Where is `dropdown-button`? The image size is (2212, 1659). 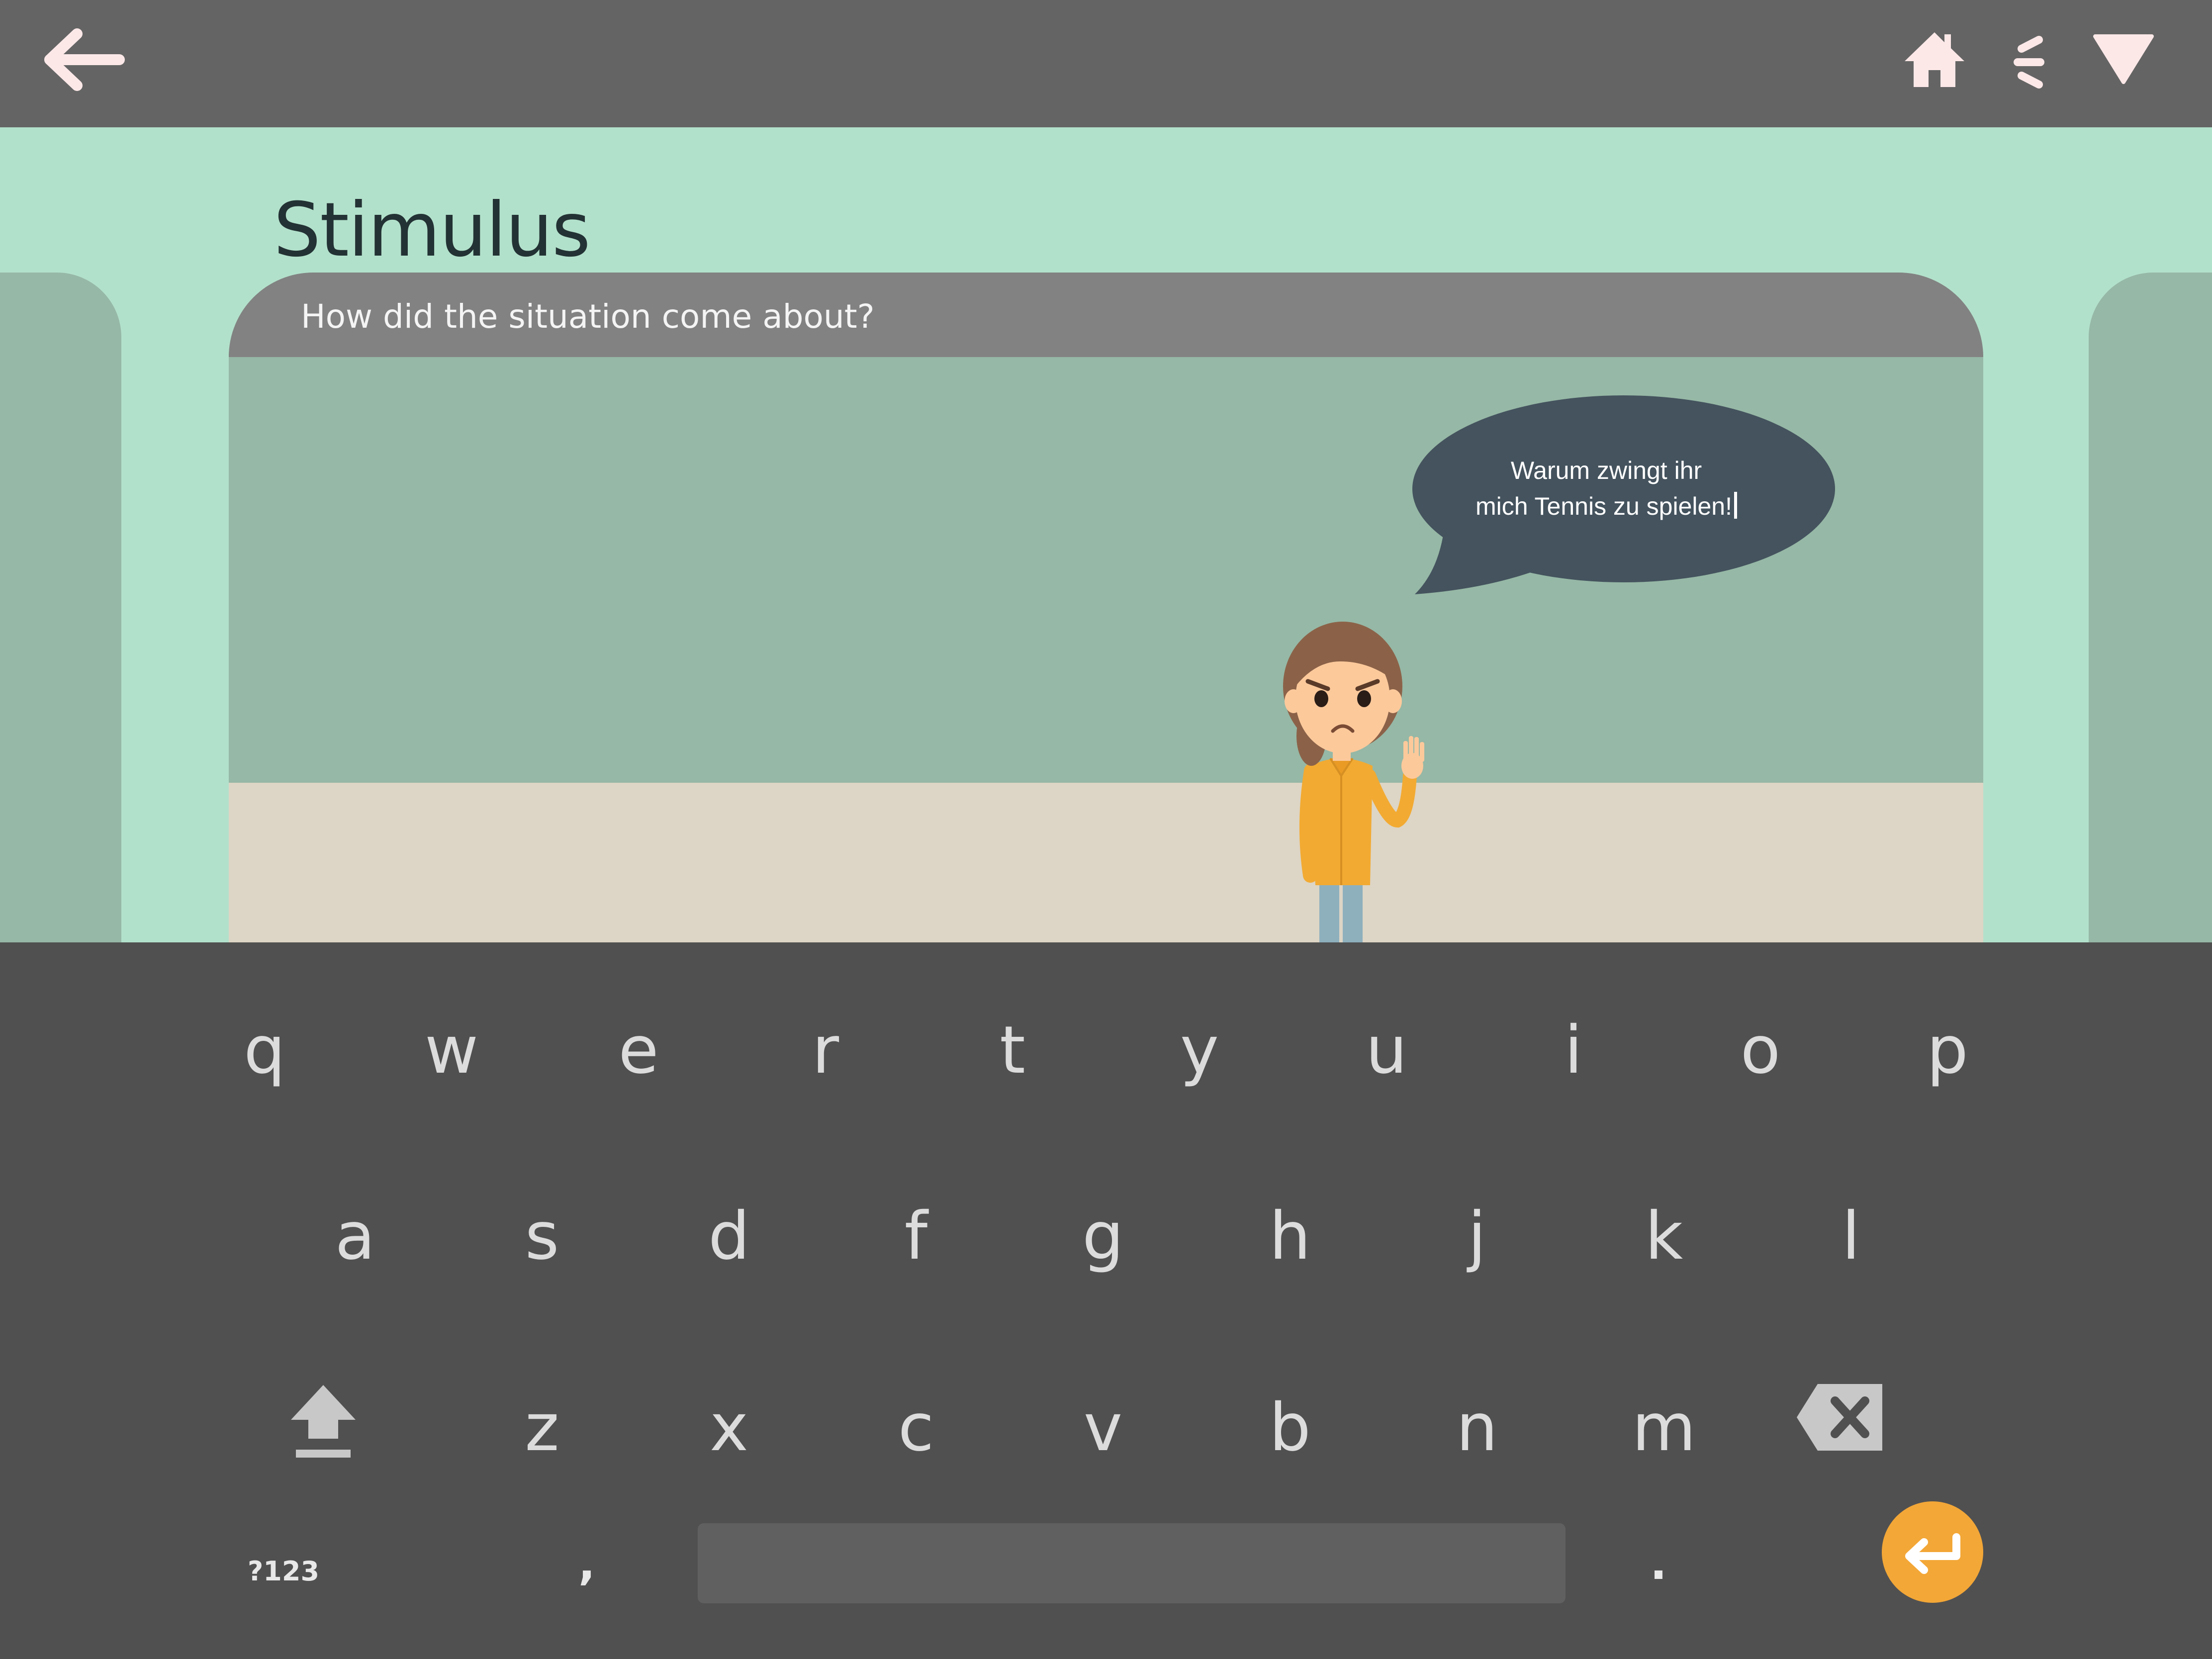
dropdown-button is located at coordinates (2123, 59).